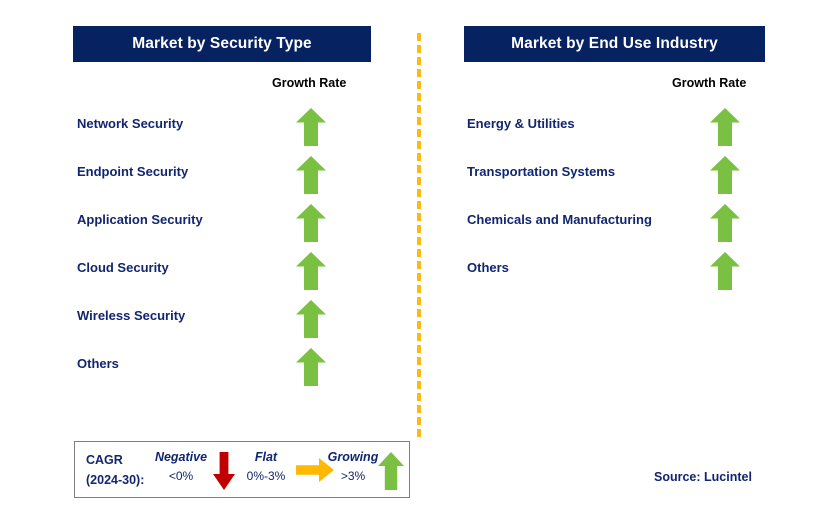 The image size is (829, 522). Describe the element at coordinates (266, 476) in the screenshot. I see `legend-flat-range: 0%-3%` at that location.